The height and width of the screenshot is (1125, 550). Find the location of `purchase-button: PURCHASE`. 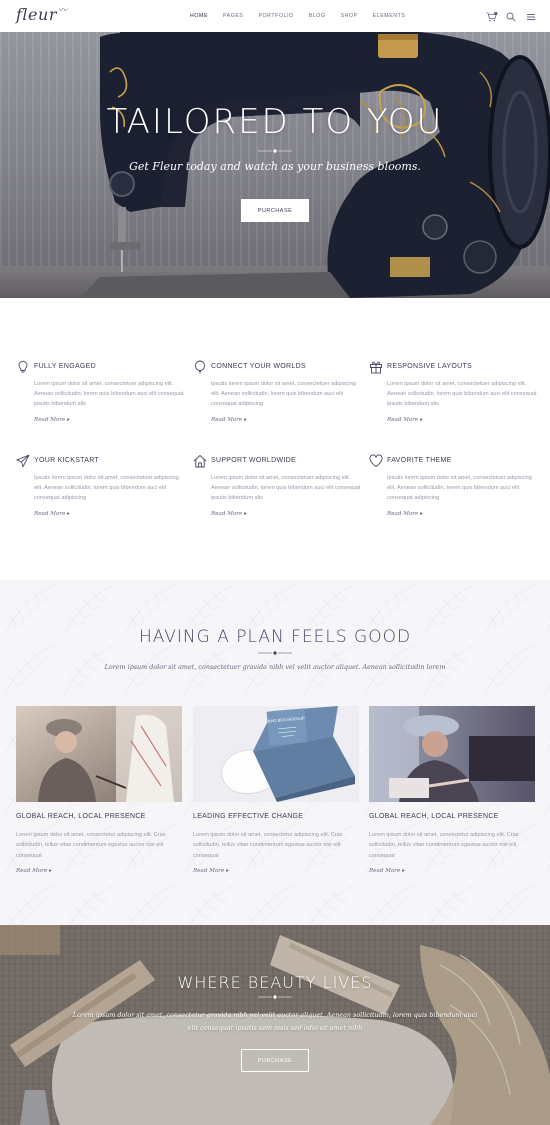

purchase-button: PURCHASE is located at coordinates (275, 210).